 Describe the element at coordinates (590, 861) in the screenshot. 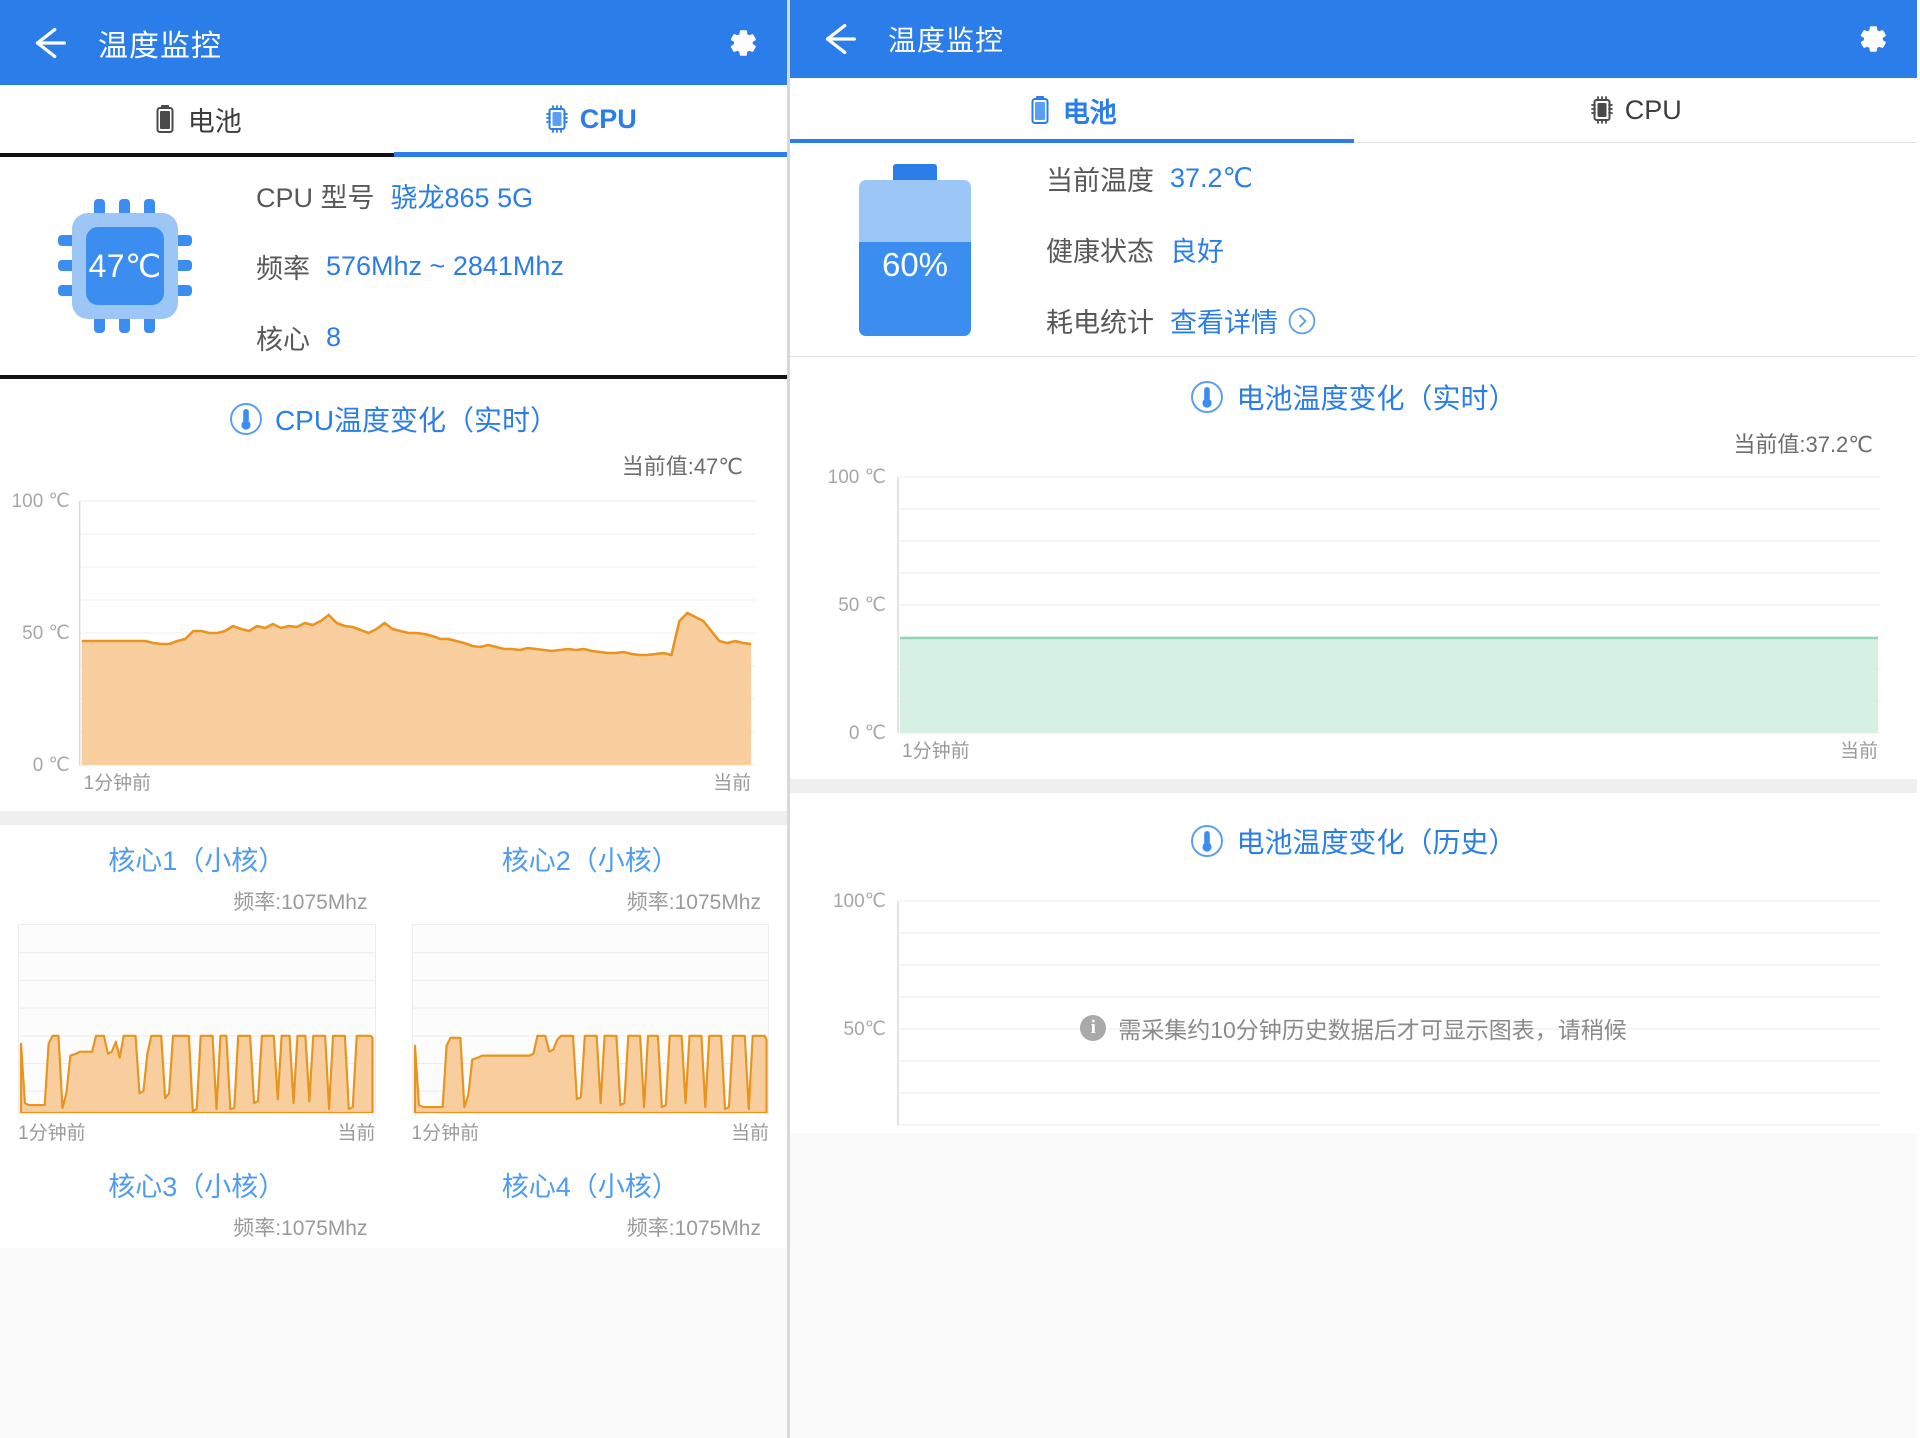

I see `core-2-name: 核心2（小核）` at that location.